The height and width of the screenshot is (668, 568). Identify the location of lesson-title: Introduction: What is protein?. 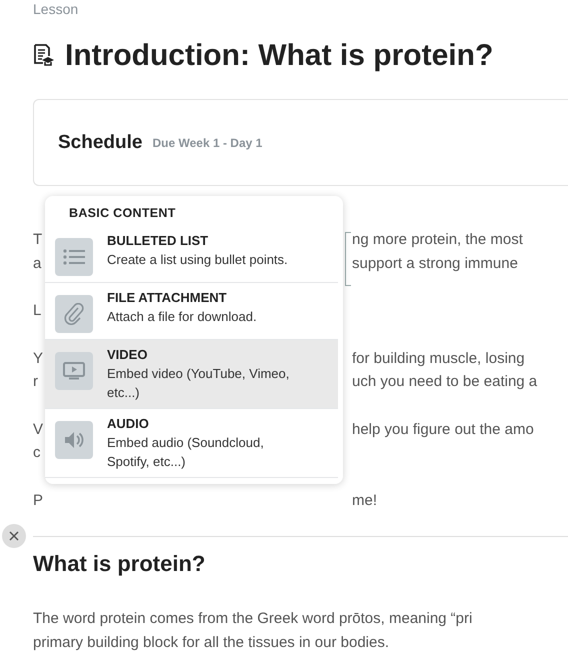
(279, 56).